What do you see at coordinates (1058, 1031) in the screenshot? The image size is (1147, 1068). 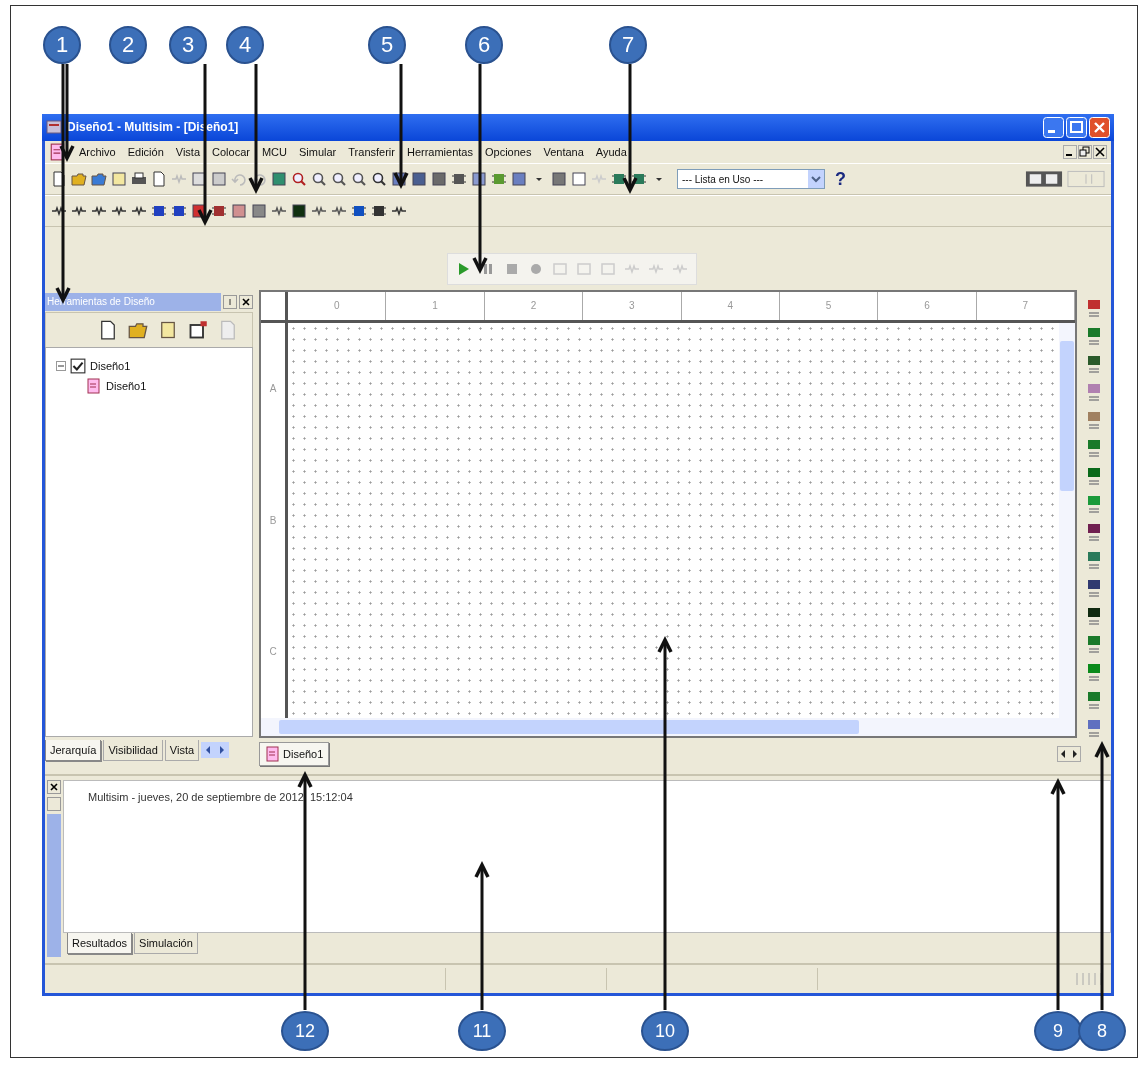 I see `callout-badge: 9` at bounding box center [1058, 1031].